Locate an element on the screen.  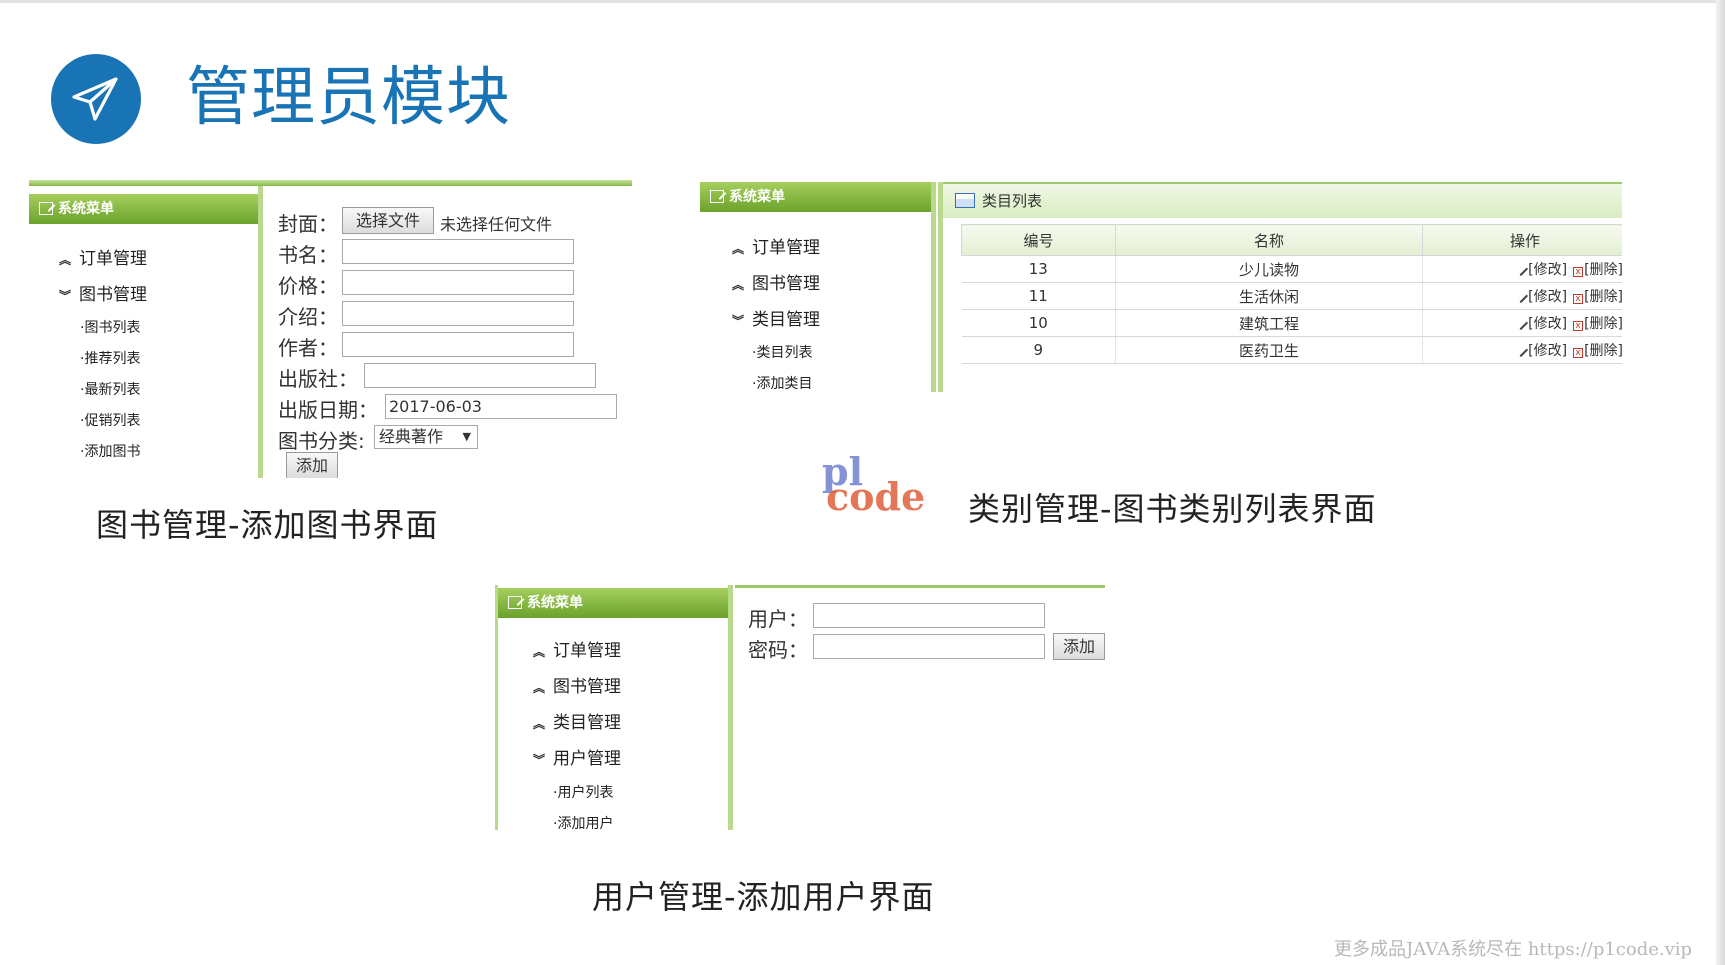
sidebar: 系统菜单 ︽ 订单管理 ︽ 图书管理 ︾ 类目管理 ·类目列表 ·添加类目 is located at coordinates (818, 287).